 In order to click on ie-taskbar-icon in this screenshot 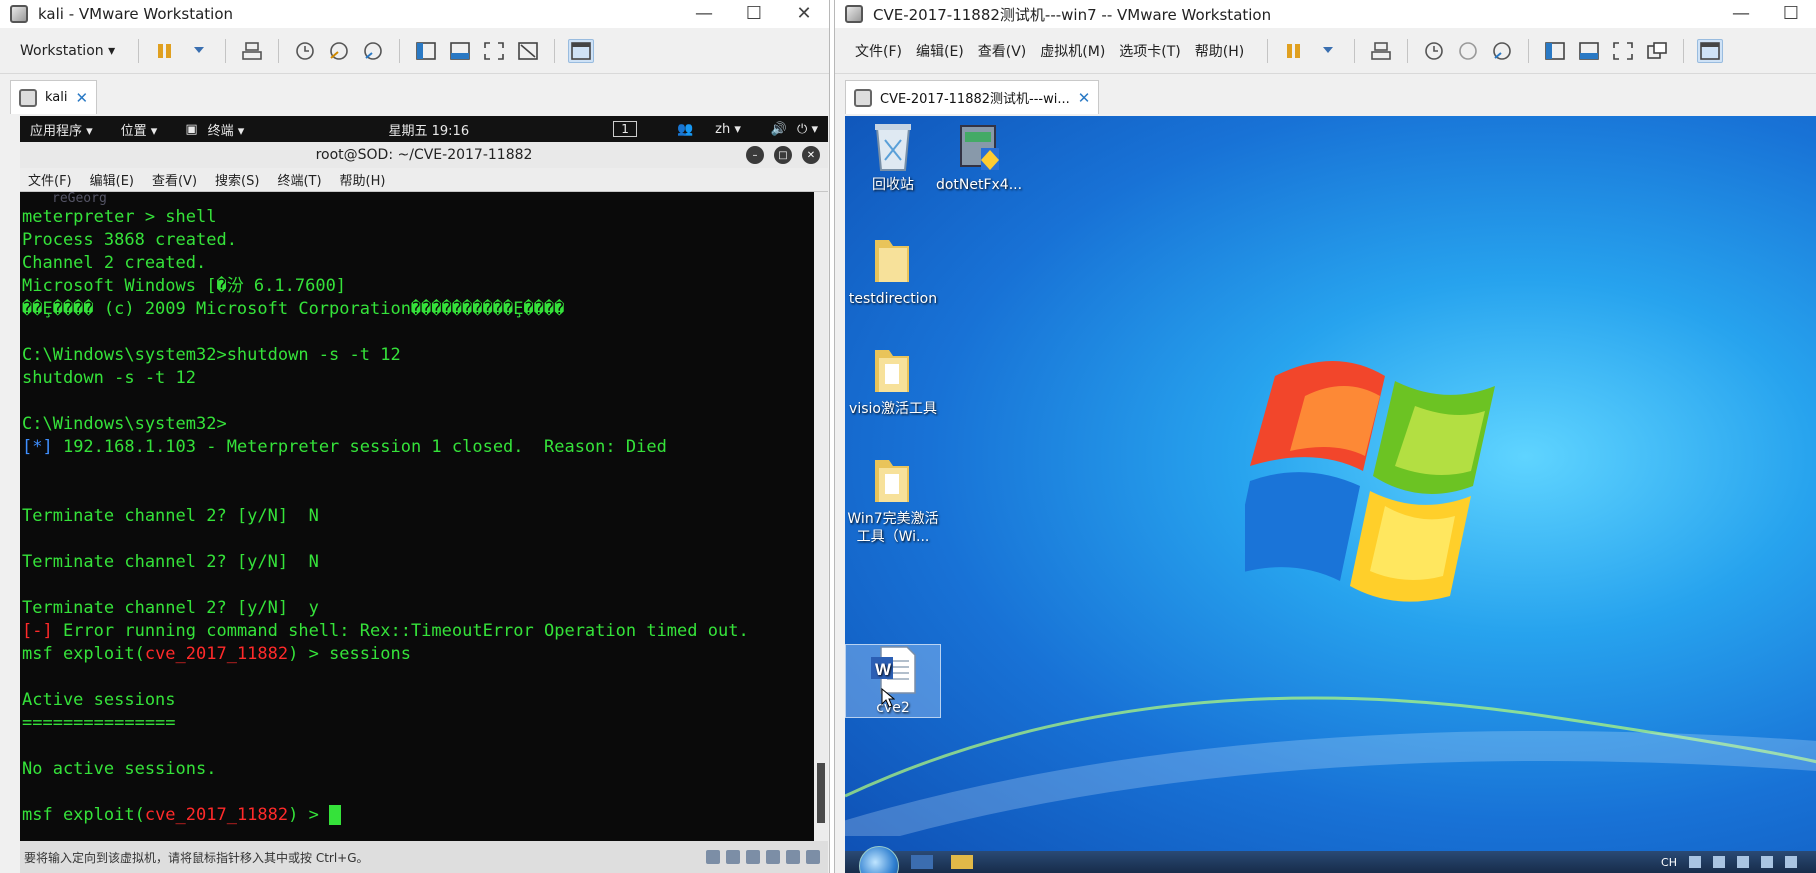, I will do `click(922, 862)`.